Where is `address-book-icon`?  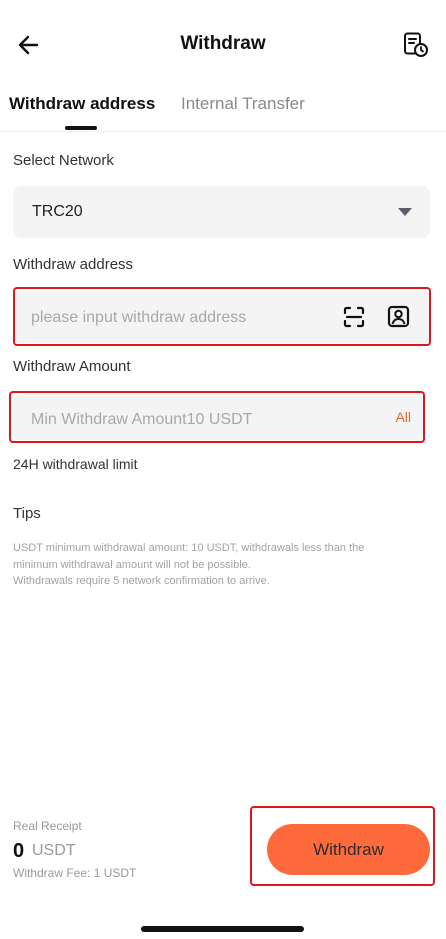 address-book-icon is located at coordinates (398, 316).